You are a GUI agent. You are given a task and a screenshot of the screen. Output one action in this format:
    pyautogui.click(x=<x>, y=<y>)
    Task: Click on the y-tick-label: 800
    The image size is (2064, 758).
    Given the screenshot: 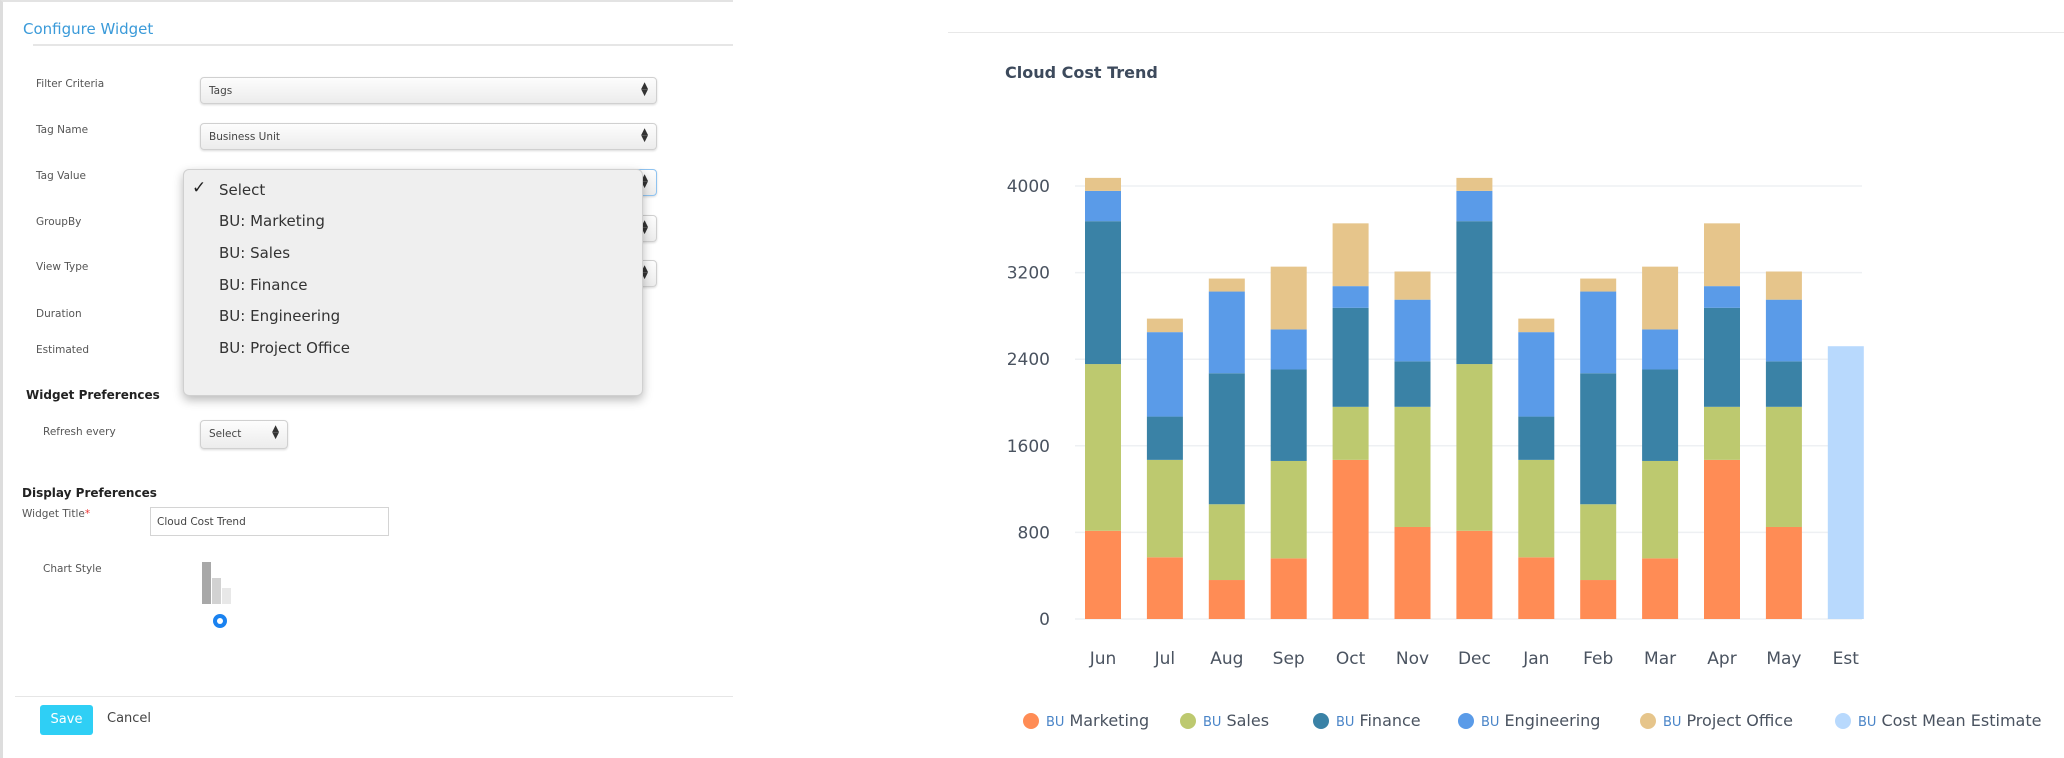 What is the action you would take?
    pyautogui.click(x=1034, y=533)
    